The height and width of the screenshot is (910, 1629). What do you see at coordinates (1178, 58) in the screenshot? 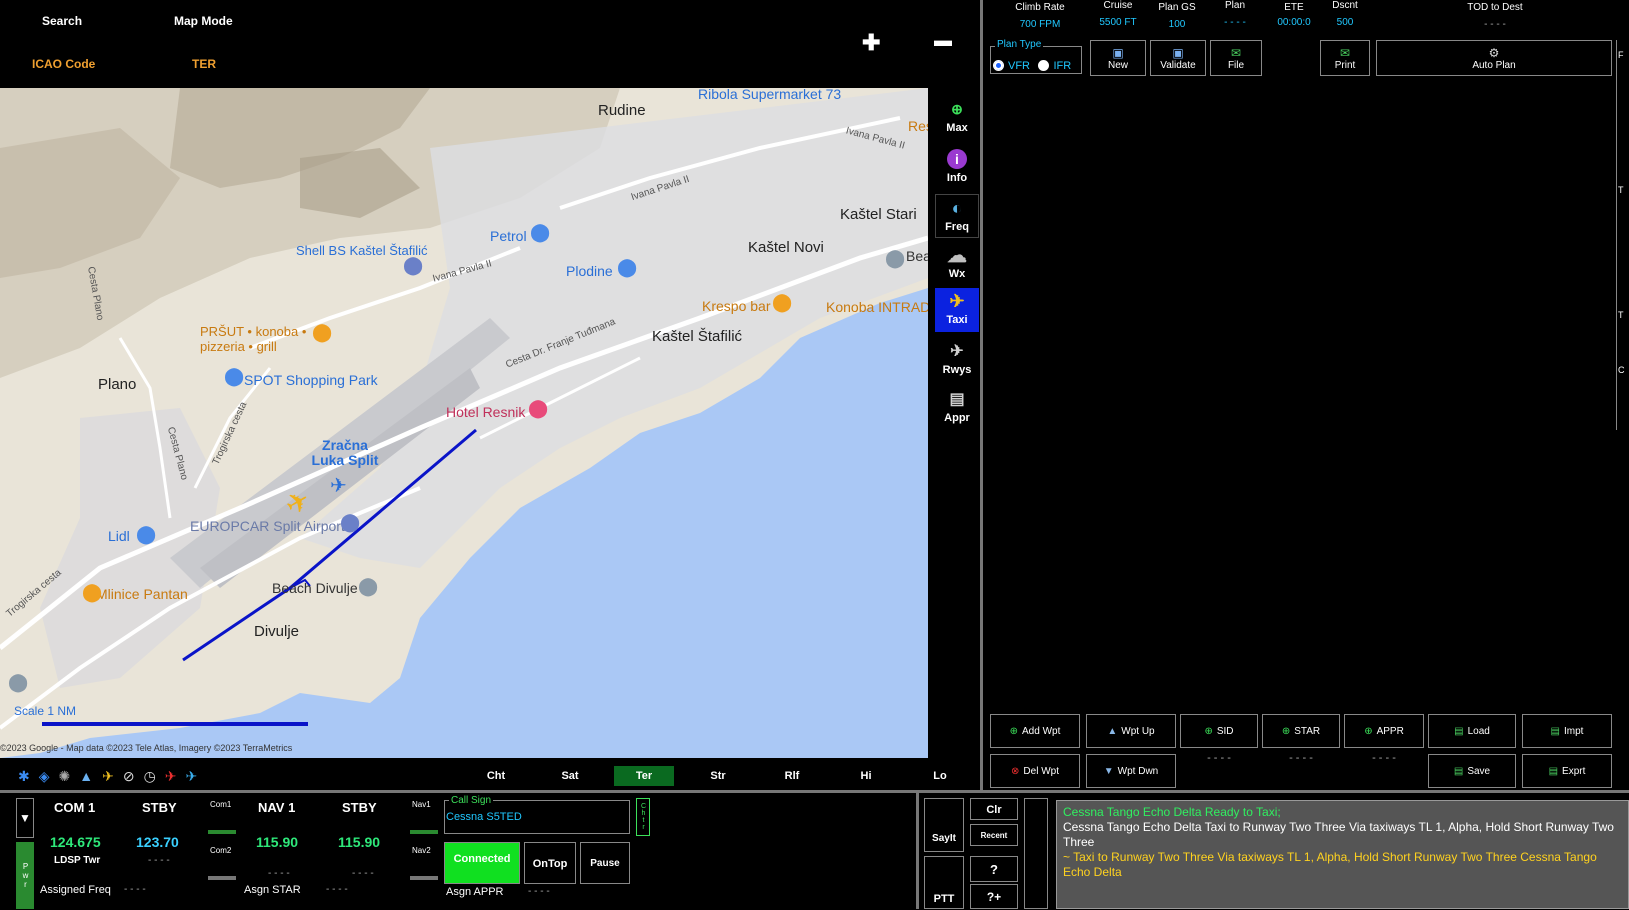
I see `validate-button: ▣ Validate` at bounding box center [1178, 58].